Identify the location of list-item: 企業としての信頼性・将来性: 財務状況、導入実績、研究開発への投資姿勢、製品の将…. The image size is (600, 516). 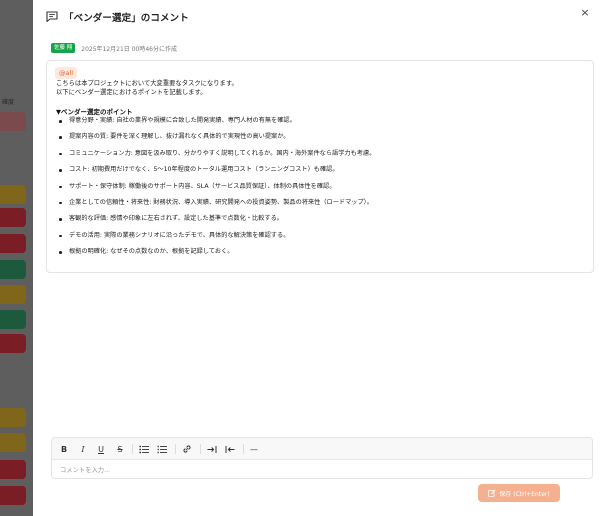
(215, 207).